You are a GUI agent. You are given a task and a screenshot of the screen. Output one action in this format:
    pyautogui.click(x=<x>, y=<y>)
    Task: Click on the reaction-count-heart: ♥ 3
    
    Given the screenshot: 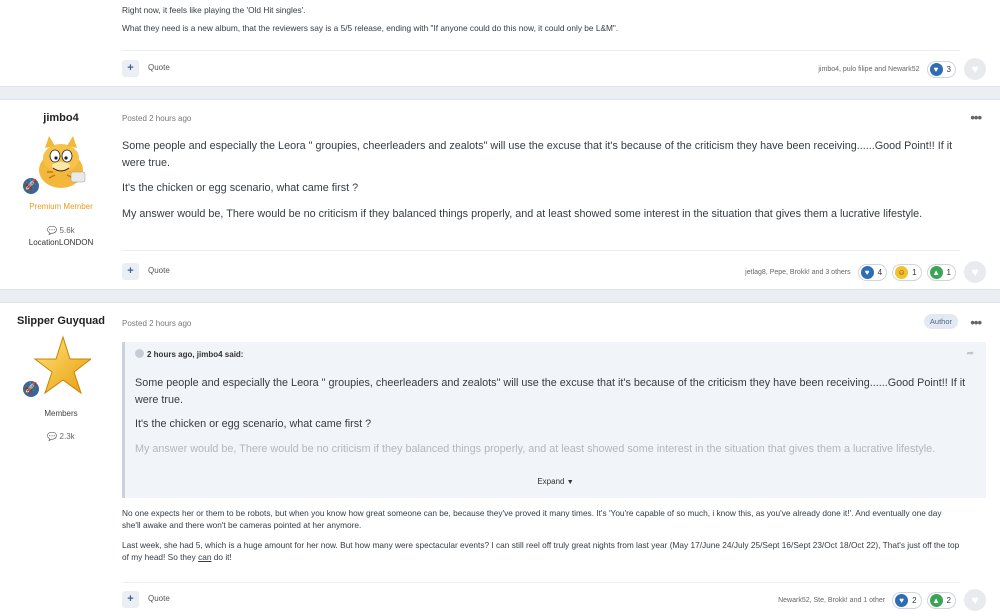 What is the action you would take?
    pyautogui.click(x=941, y=69)
    